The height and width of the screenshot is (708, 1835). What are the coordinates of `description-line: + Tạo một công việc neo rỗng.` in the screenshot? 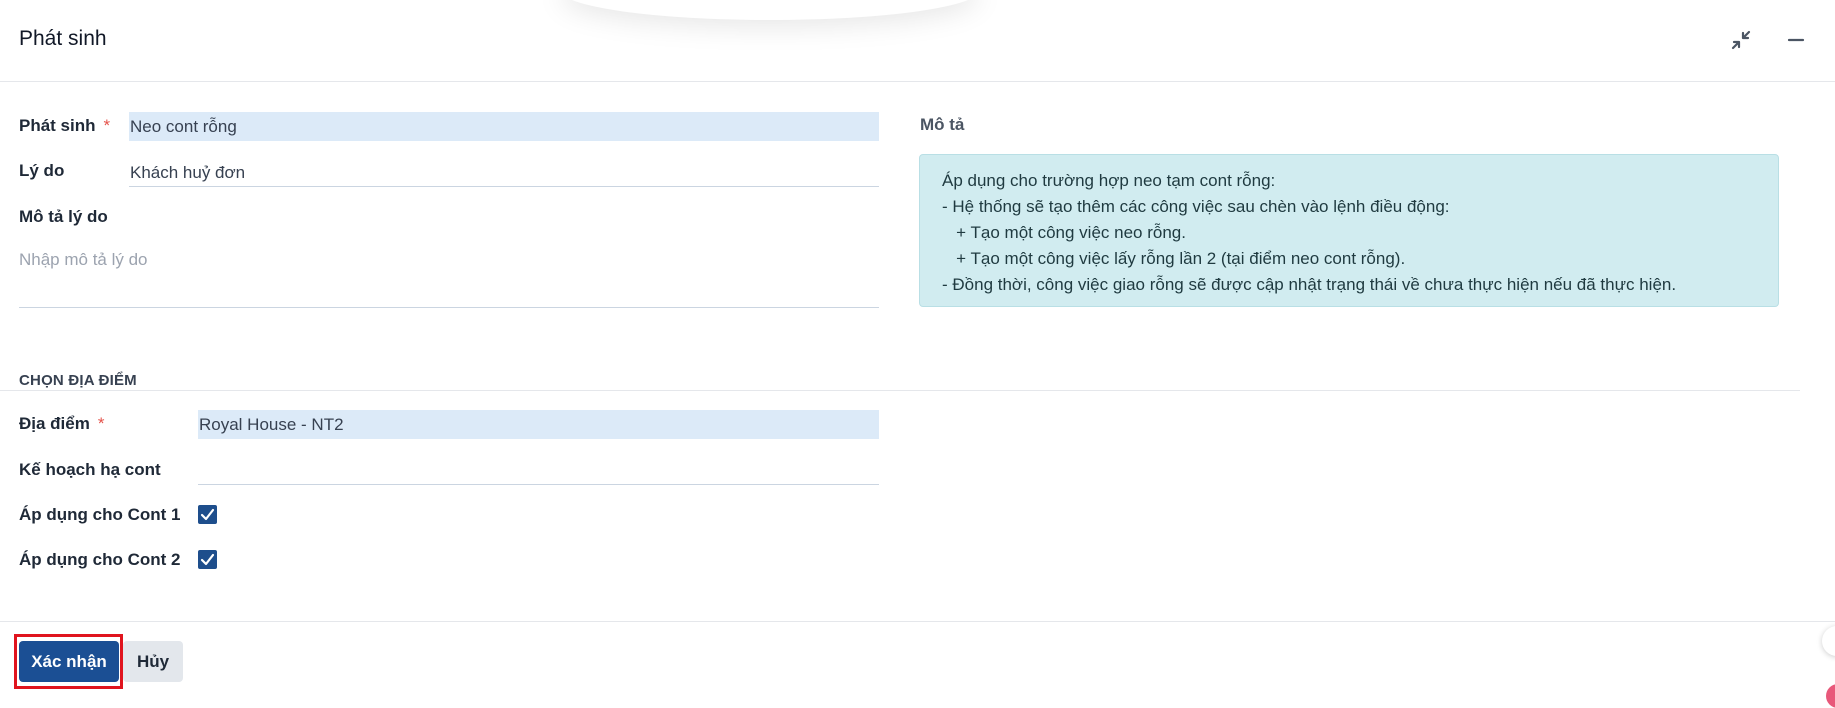 It's located at (1064, 232).